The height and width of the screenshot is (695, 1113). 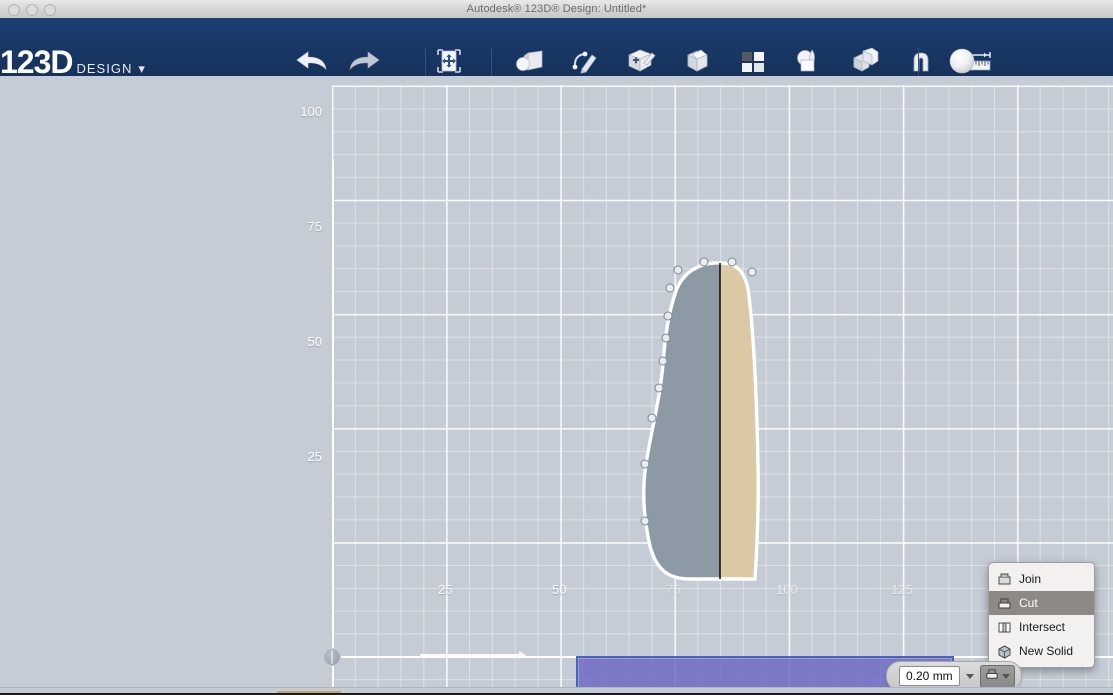 I want to click on construct-button, so click(x=641, y=65).